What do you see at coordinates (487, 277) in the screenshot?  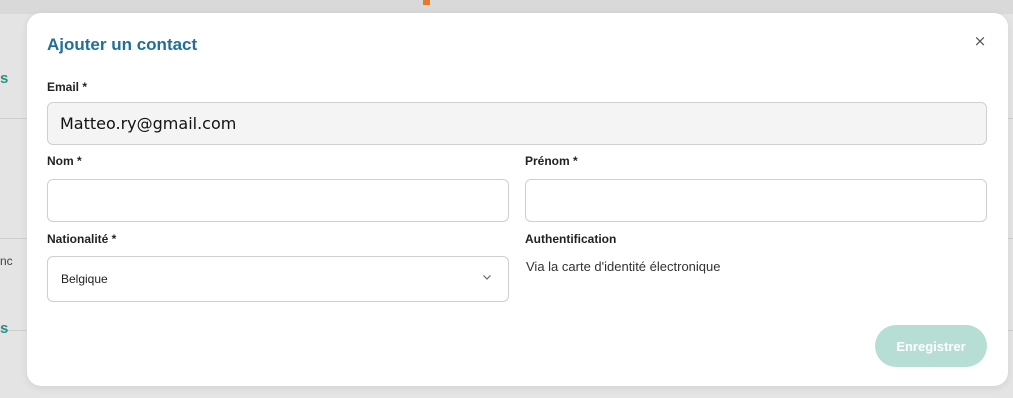 I see `chevron-down-icon` at bounding box center [487, 277].